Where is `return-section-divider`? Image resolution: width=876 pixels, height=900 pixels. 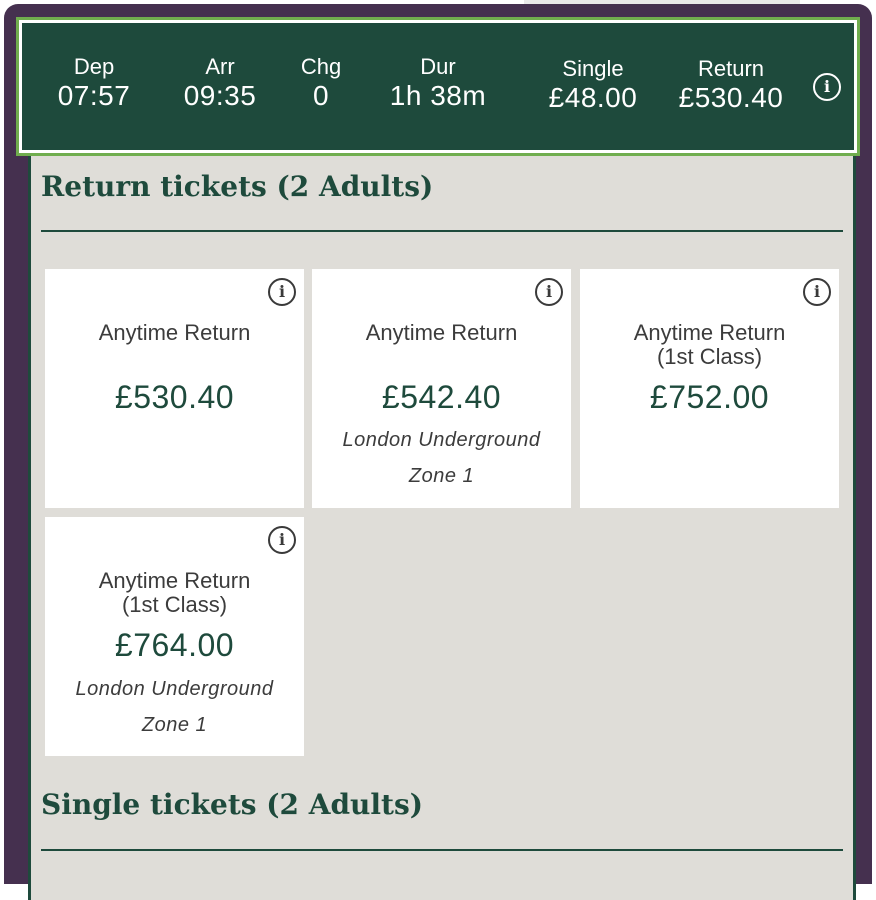 return-section-divider is located at coordinates (442, 231).